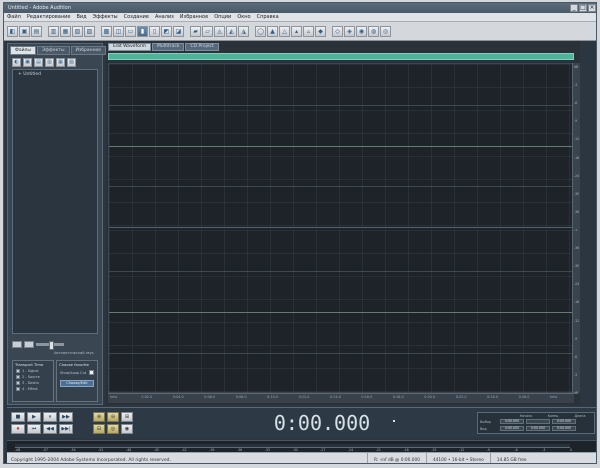 The width and height of the screenshot is (600, 468). What do you see at coordinates (14, 17) in the screenshot?
I see `menu-file: Файл` at bounding box center [14, 17].